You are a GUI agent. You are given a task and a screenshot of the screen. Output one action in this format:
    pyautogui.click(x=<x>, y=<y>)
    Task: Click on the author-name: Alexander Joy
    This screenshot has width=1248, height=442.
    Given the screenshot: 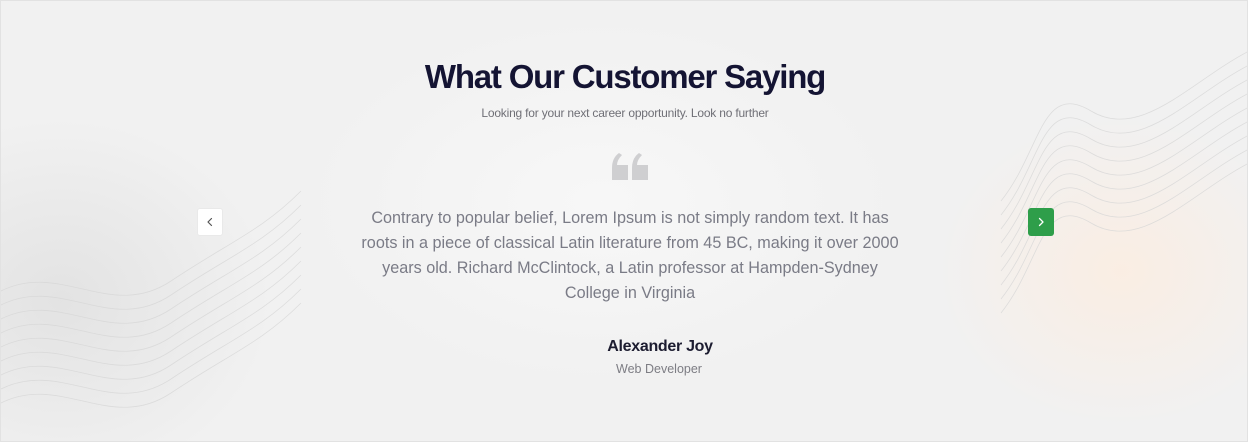 What is the action you would take?
    pyautogui.click(x=660, y=346)
    